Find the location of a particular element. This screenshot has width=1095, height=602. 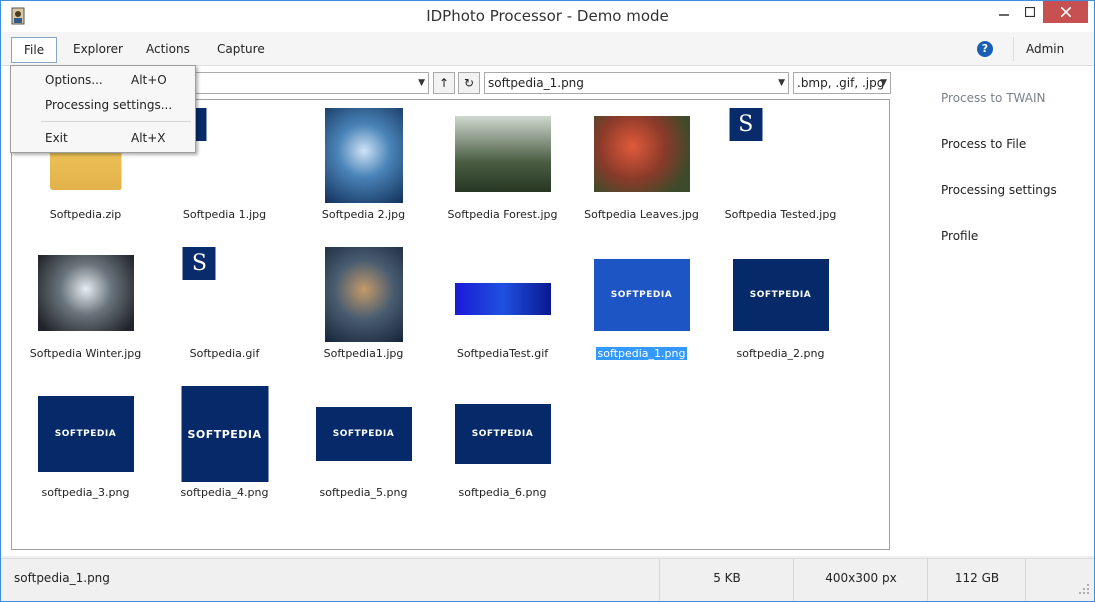

refresh-icon: ↻ is located at coordinates (469, 83).